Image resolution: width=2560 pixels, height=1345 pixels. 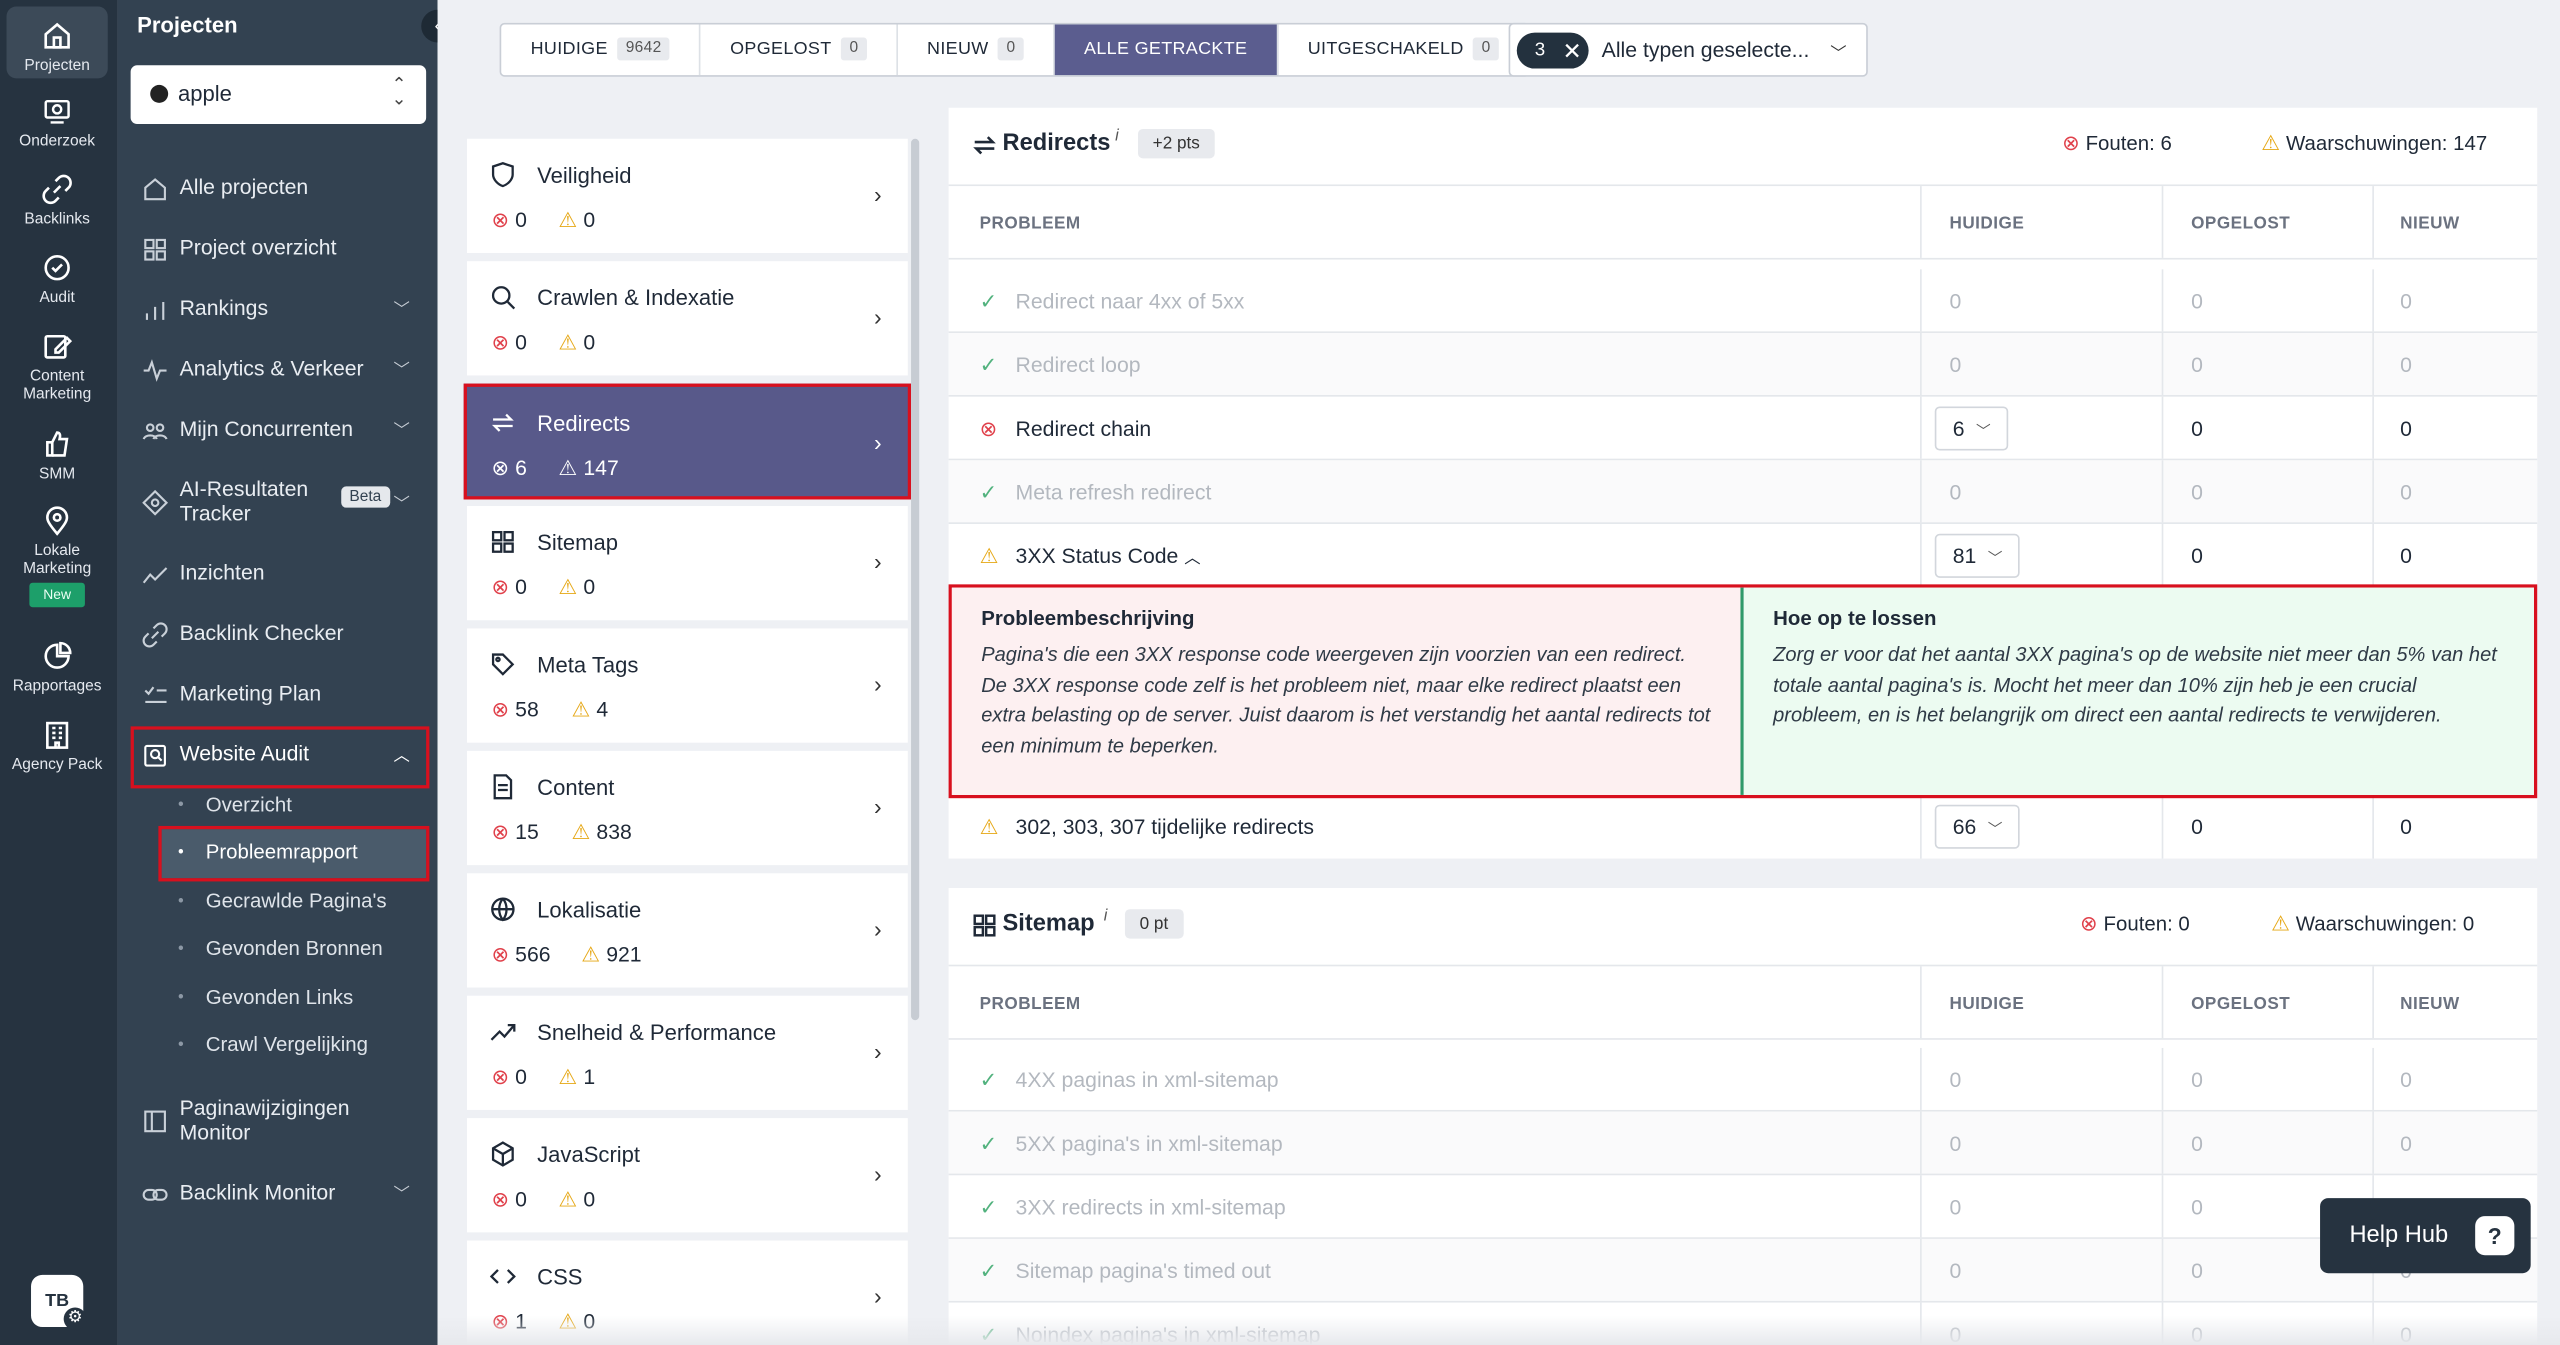 I want to click on issue-name: Redirect chain, so click(x=1084, y=429).